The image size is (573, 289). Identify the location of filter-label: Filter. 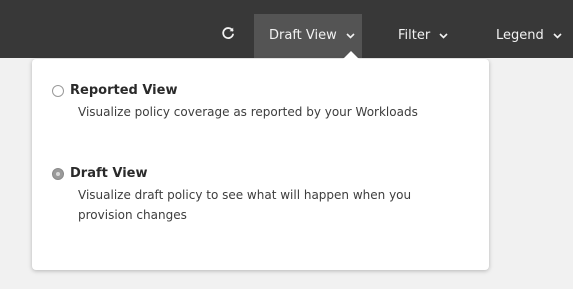
(414, 35).